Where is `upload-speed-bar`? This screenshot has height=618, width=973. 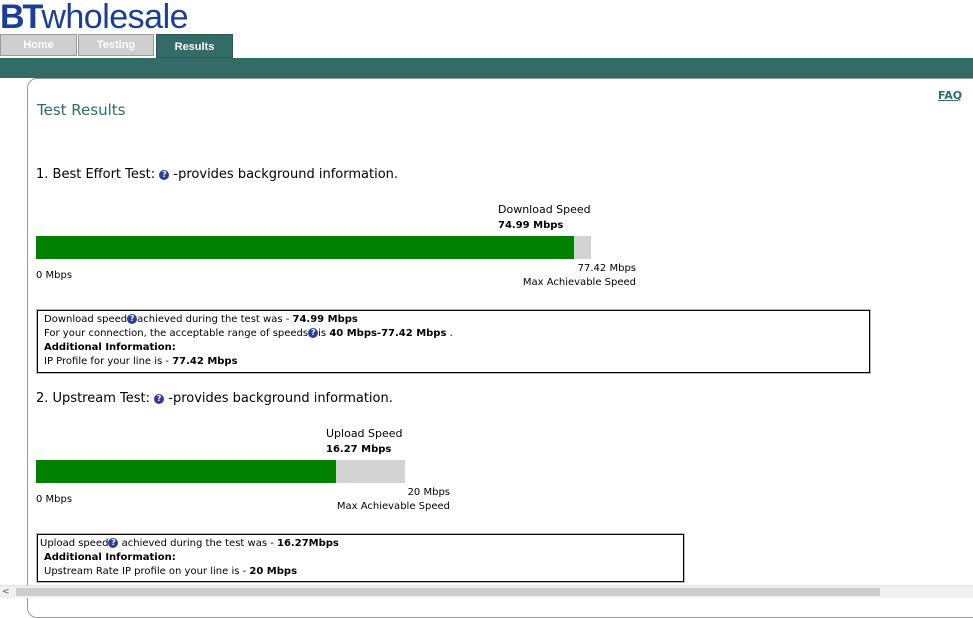 upload-speed-bar is located at coordinates (220, 471).